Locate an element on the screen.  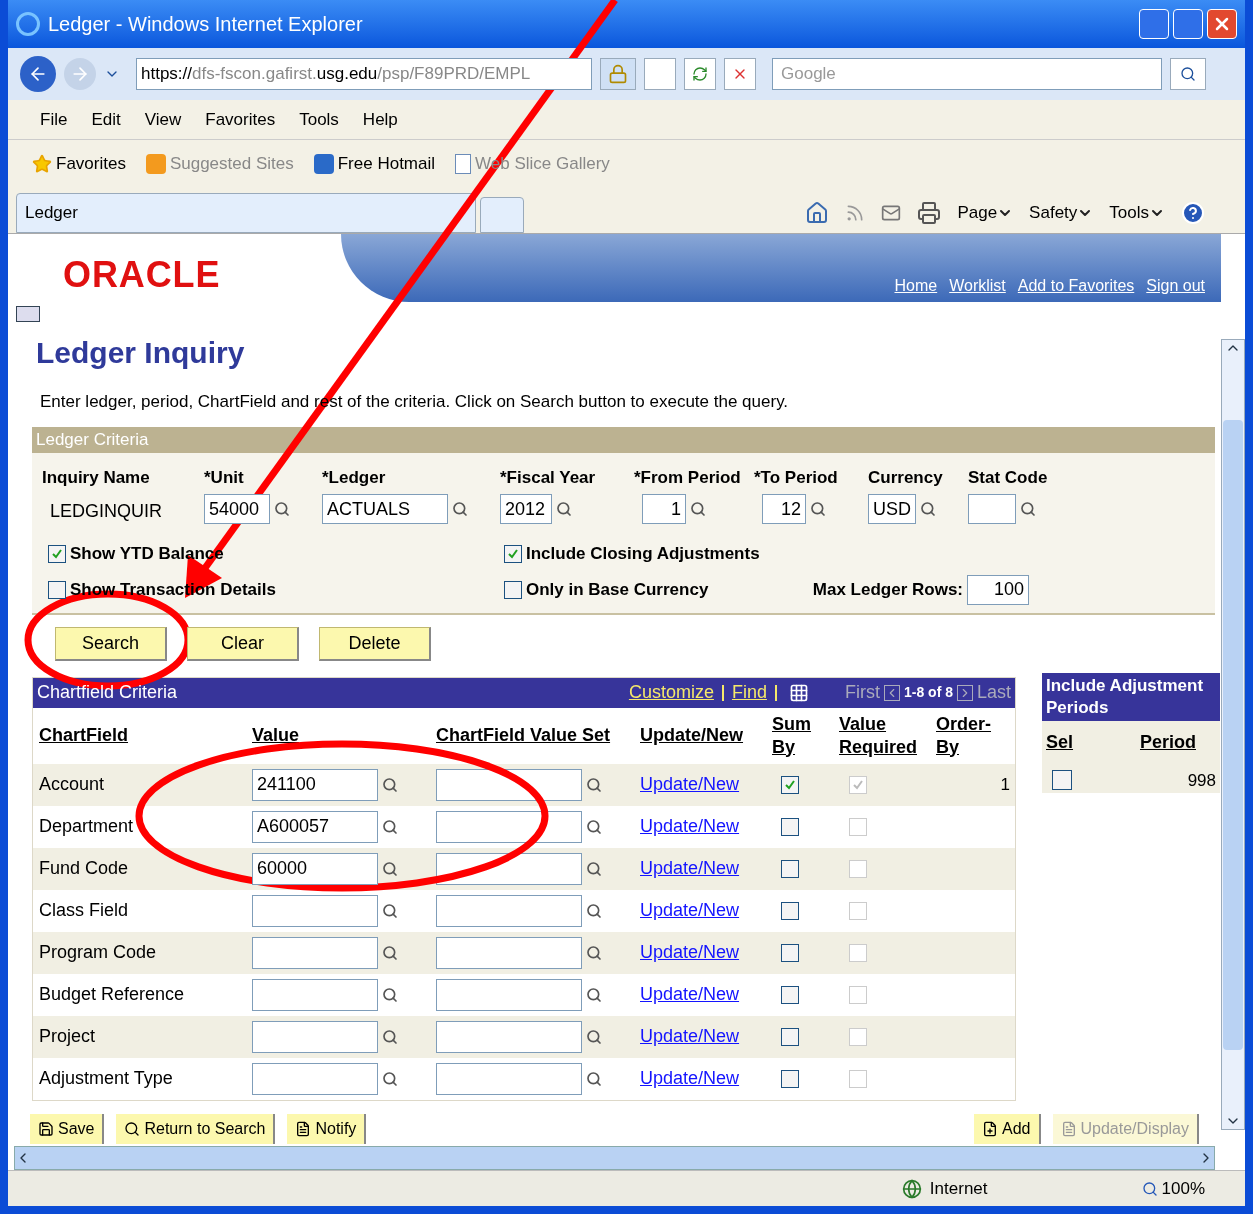
menu-item: Help is located at coordinates (380, 119).